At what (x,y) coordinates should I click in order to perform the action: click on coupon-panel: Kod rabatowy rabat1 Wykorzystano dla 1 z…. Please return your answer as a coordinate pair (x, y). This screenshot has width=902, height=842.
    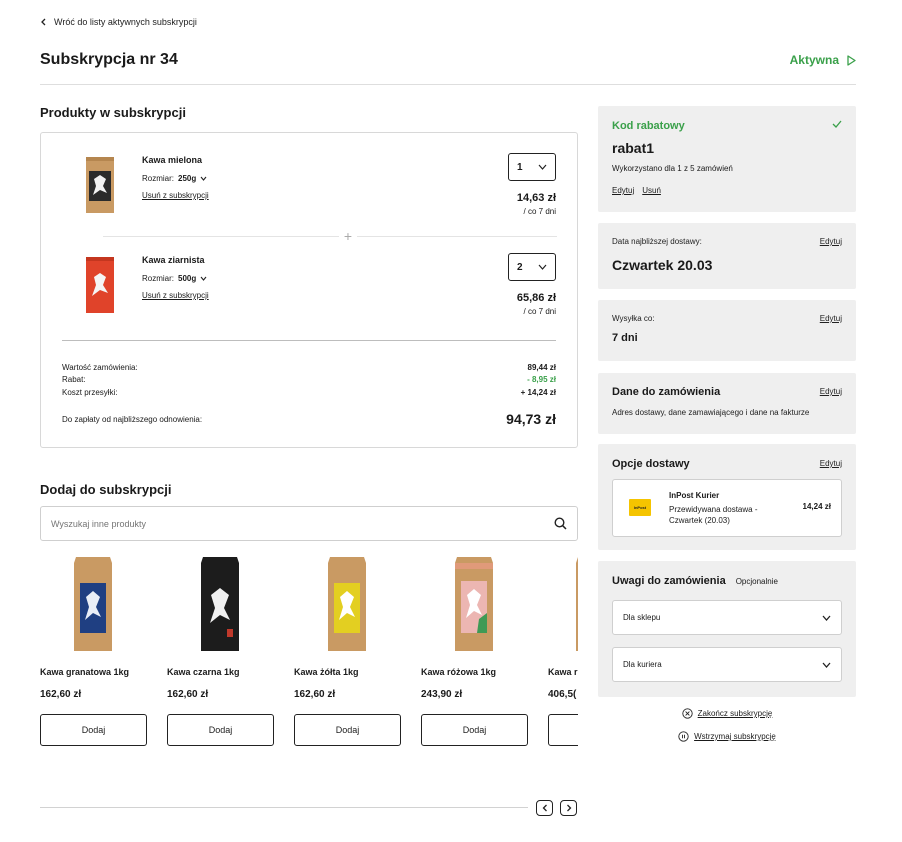
    Looking at the image, I should click on (727, 159).